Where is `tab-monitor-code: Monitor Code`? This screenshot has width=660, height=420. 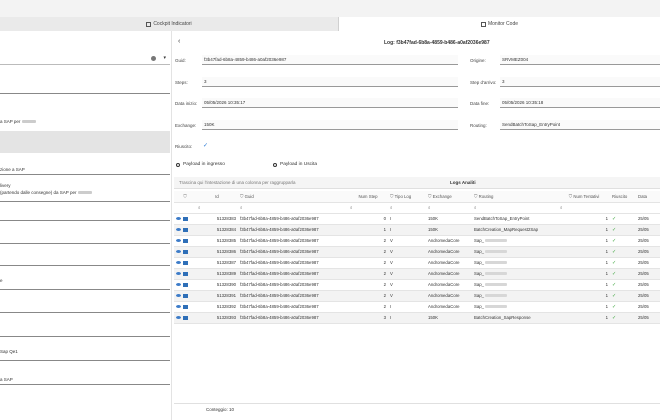 tab-monitor-code: Monitor Code is located at coordinates (499, 24).